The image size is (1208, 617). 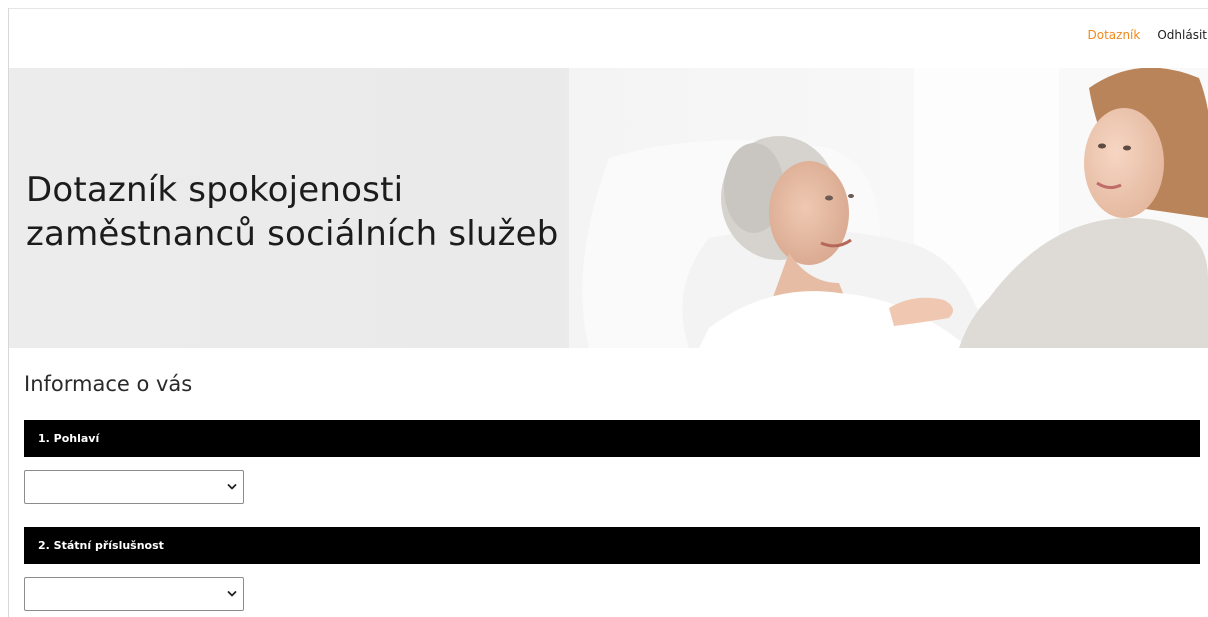 I want to click on nationality-select, so click(x=134, y=594).